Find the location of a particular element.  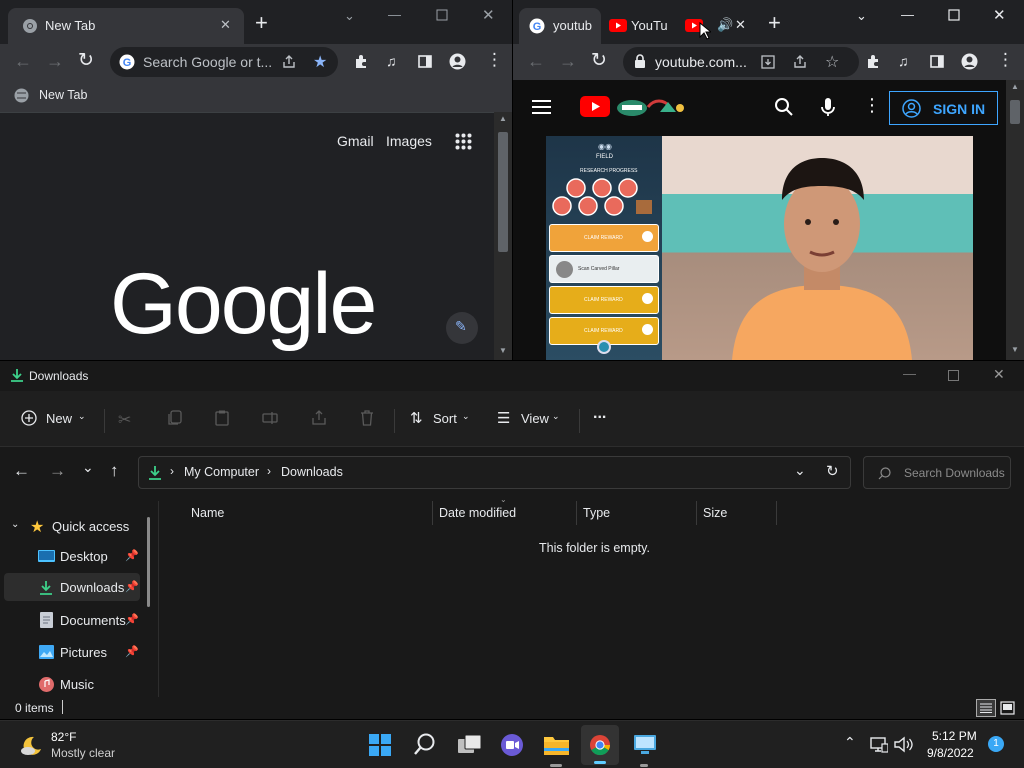

paste-icon is located at coordinates (222, 418).